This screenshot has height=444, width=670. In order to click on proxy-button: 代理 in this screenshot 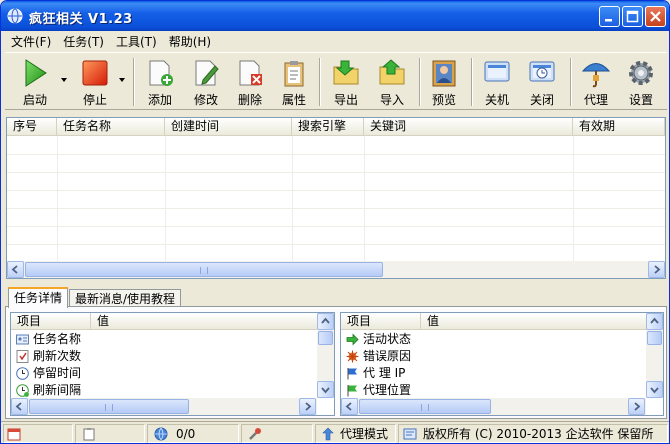, I will do `click(596, 82)`.